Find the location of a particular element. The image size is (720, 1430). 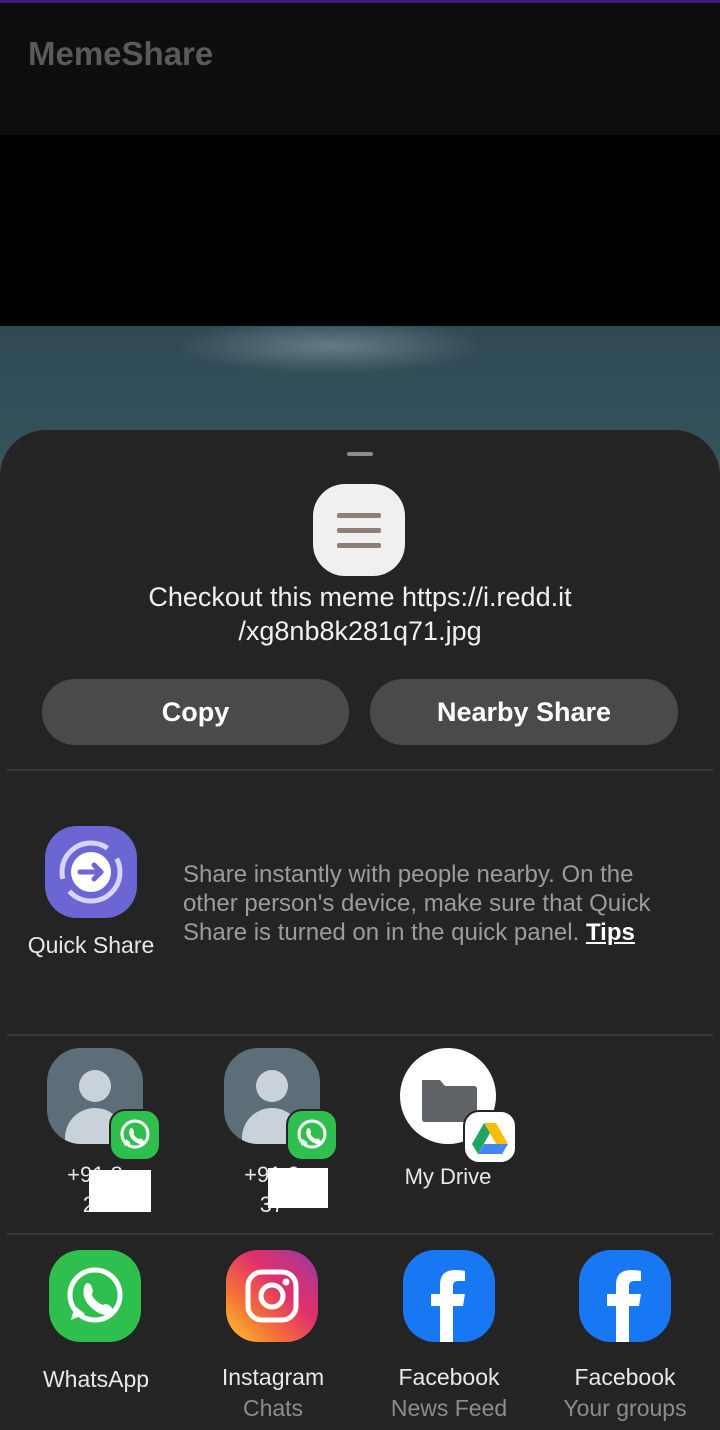

nearby-share-button: Nearby Share is located at coordinates (524, 712).